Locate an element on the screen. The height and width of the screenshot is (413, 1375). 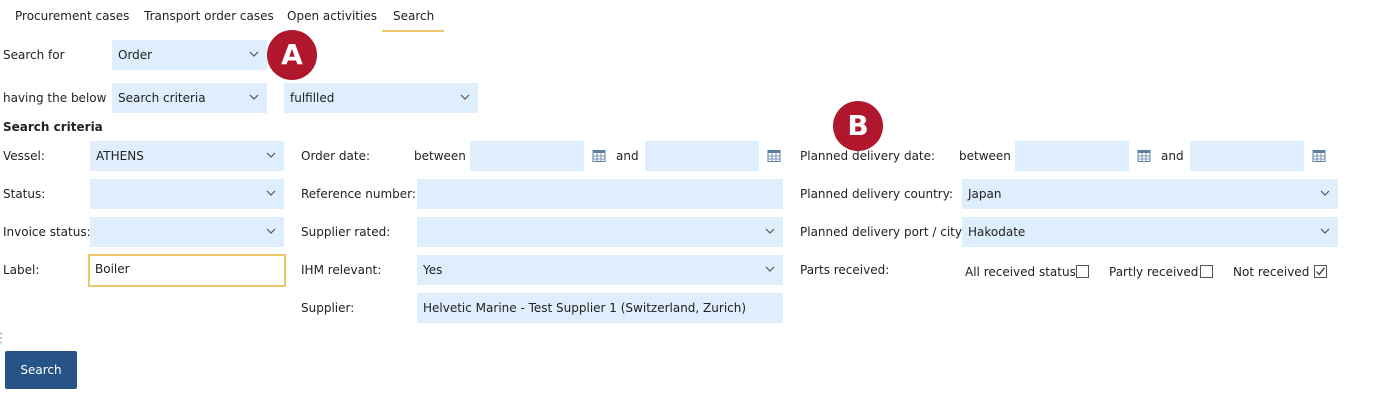
planned-delivery-date-and: and is located at coordinates (1172, 156).